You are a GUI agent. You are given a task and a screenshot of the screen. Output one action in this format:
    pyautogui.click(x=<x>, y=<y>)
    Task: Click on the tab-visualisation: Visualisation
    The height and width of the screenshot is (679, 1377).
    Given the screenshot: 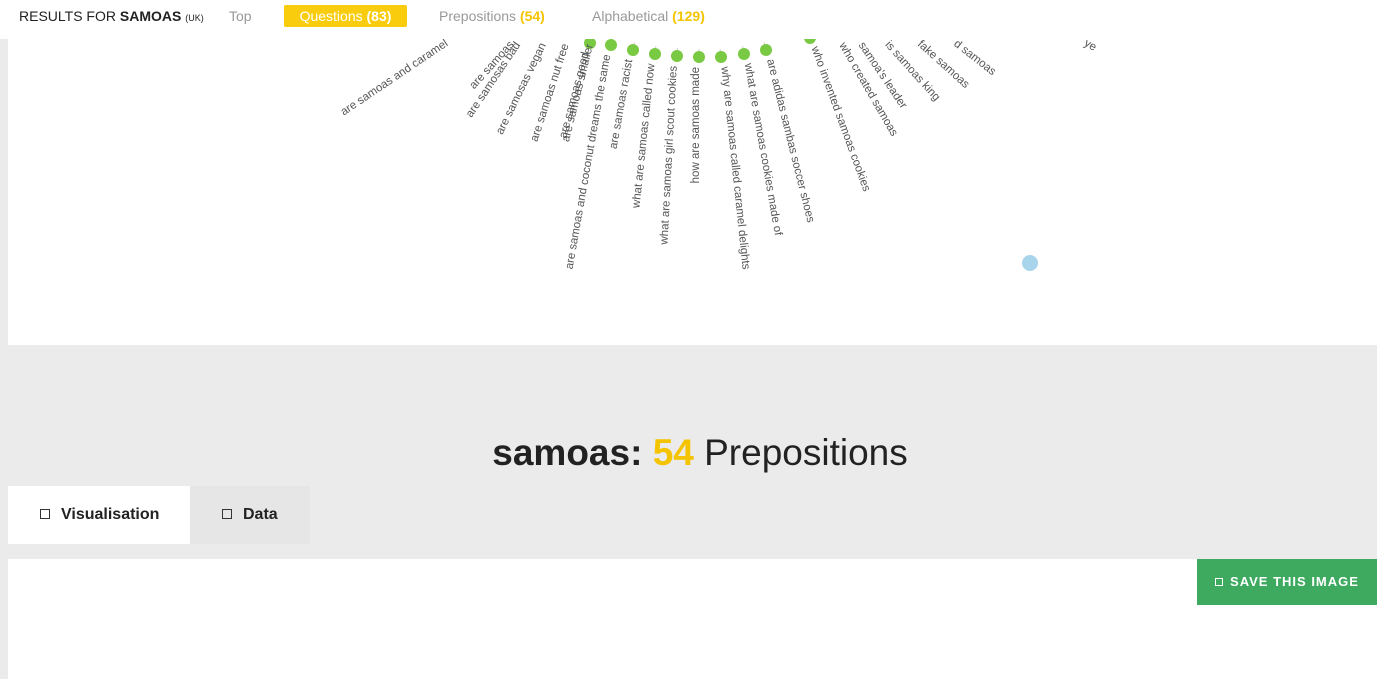 What is the action you would take?
    pyautogui.click(x=99, y=515)
    